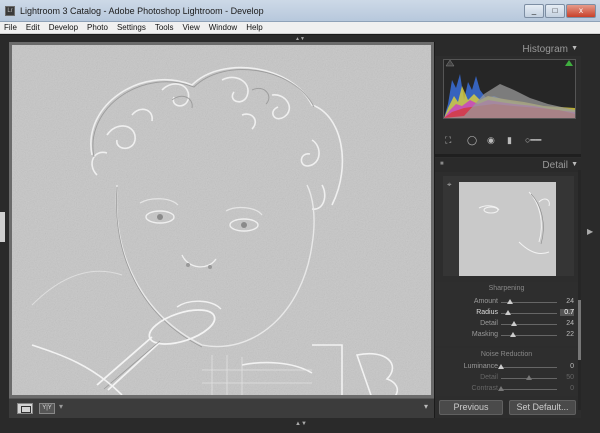 This screenshot has width=600, height=433. I want to click on histogram-graph, so click(509, 89).